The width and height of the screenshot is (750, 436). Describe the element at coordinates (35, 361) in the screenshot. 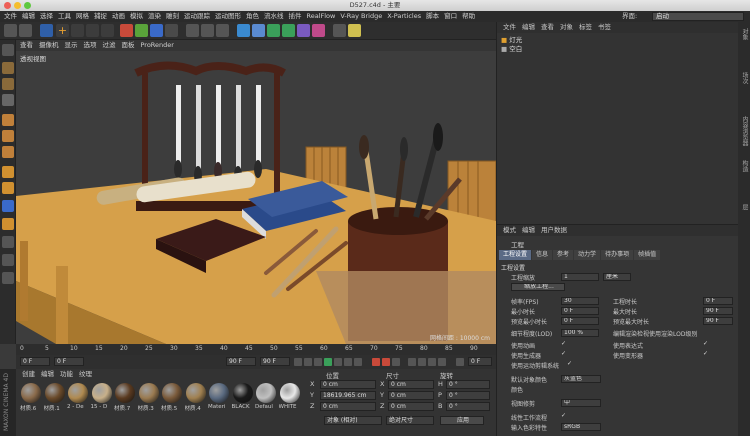

I see `start-frame-field: 0 F` at that location.